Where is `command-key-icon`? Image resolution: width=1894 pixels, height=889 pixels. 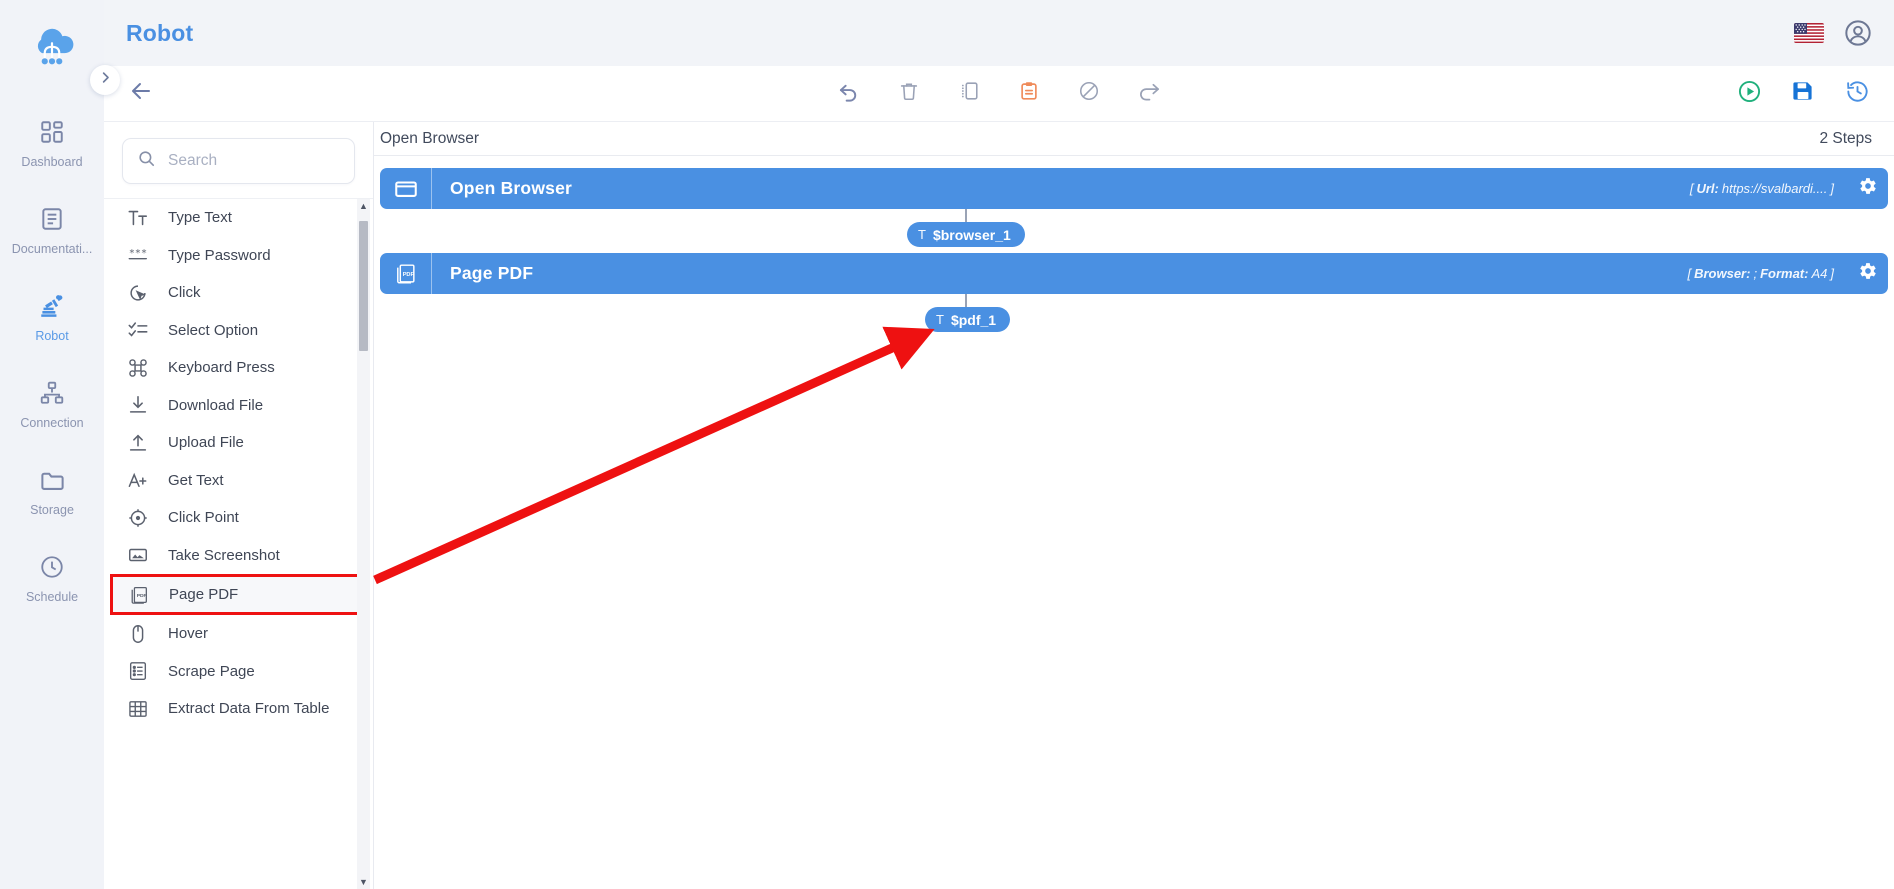
command-key-icon is located at coordinates (138, 368).